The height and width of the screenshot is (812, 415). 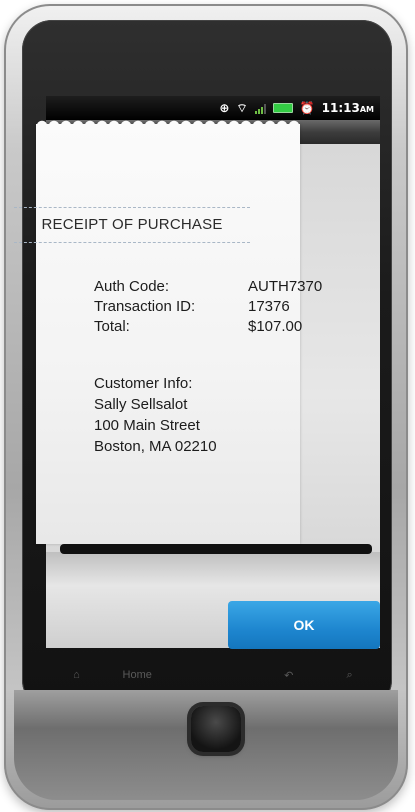 I want to click on alarm-icon: ⏰, so click(x=307, y=108).